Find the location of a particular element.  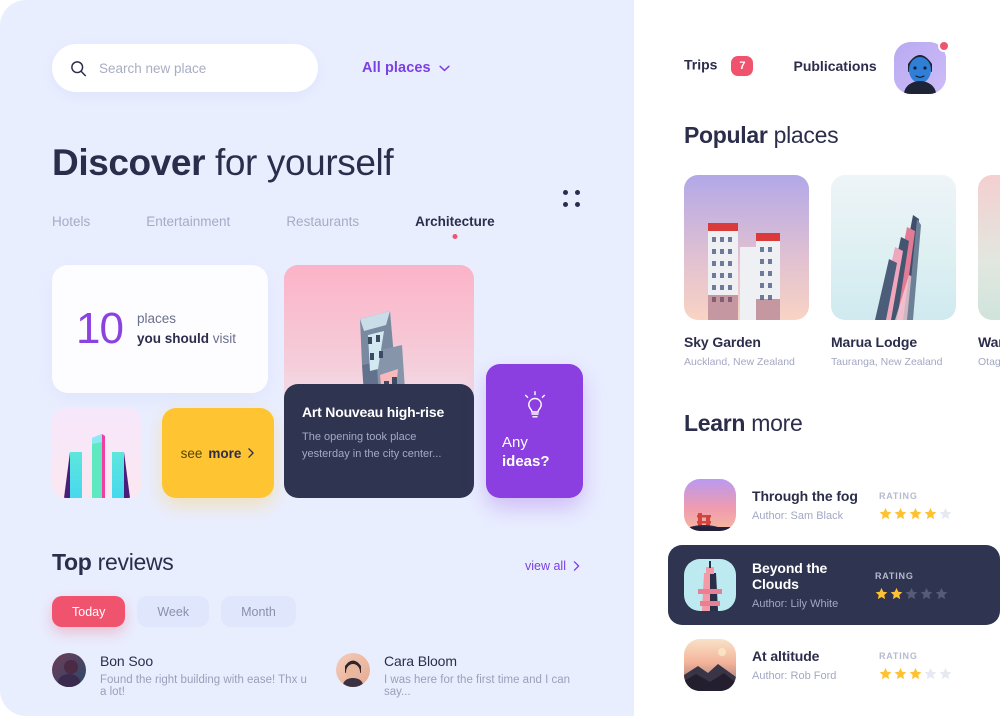

tab-entertainment: Entertainment is located at coordinates (188, 226).